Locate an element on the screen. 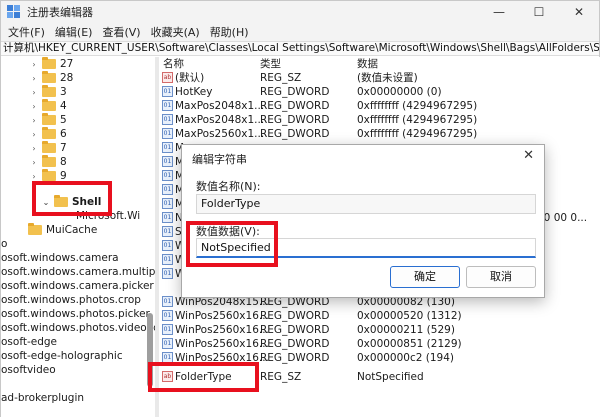  menu-view: 查看(V) is located at coordinates (121, 32).